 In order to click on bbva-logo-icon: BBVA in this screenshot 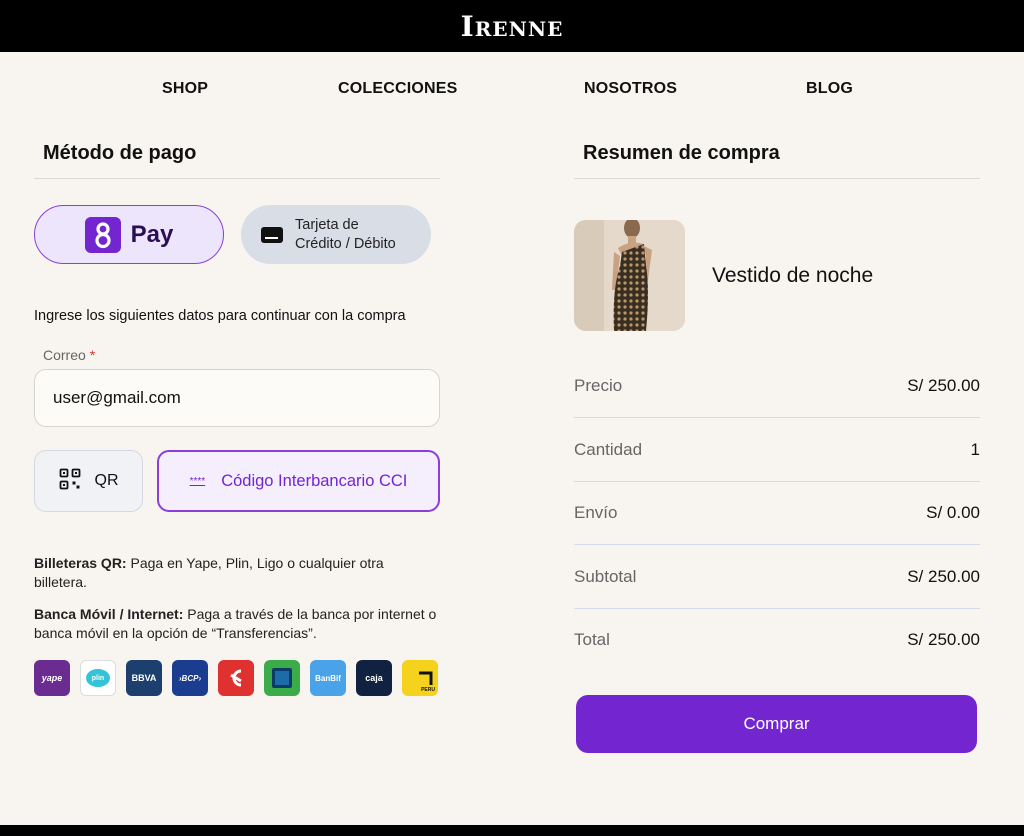, I will do `click(144, 678)`.